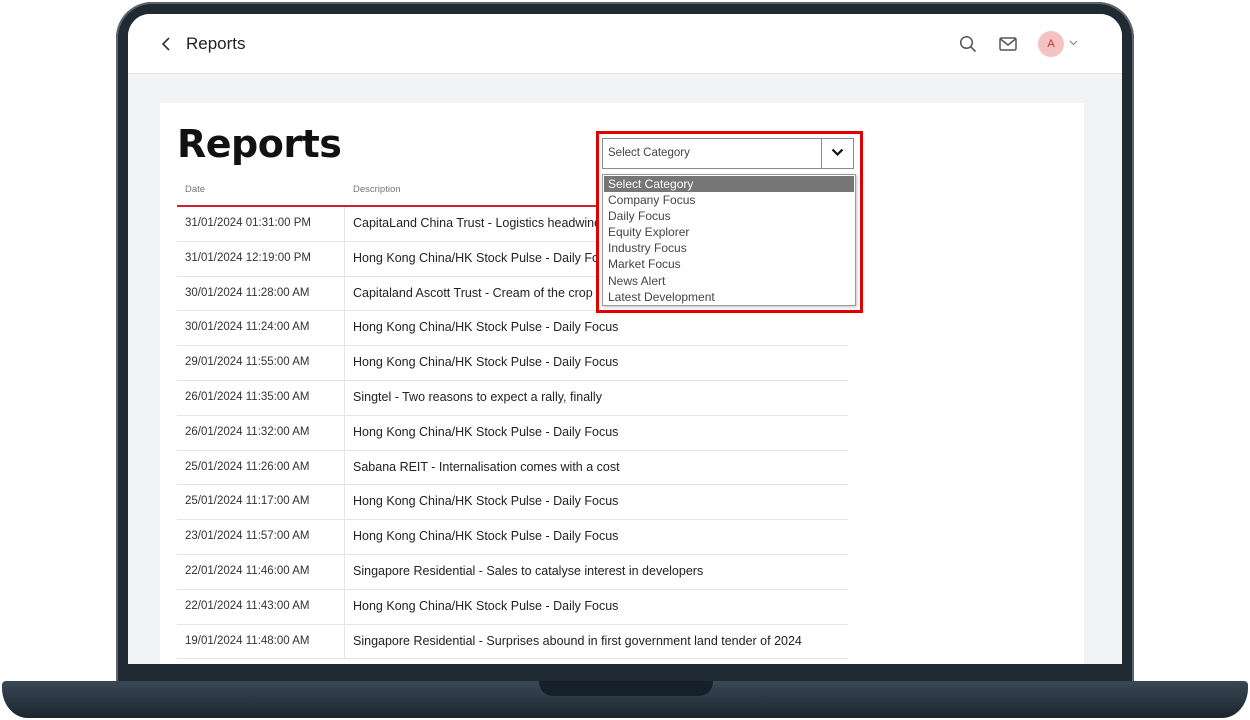 The image size is (1250, 720). Describe the element at coordinates (729, 232) in the screenshot. I see `category-option: Equity Explorer` at that location.